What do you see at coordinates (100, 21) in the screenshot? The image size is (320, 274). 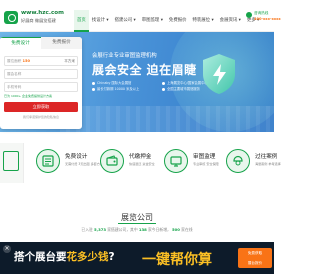 I see `nav-find-design: 找设计 ▾` at bounding box center [100, 21].